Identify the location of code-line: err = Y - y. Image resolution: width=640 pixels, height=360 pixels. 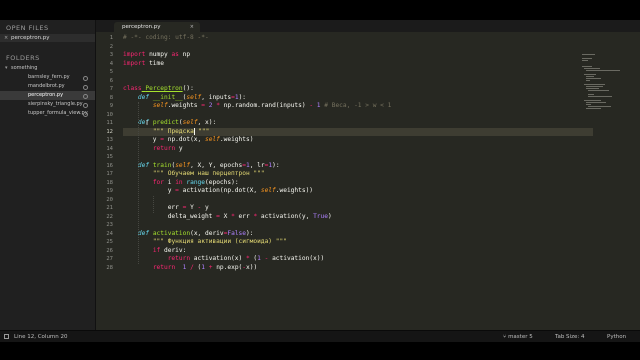
(166, 208).